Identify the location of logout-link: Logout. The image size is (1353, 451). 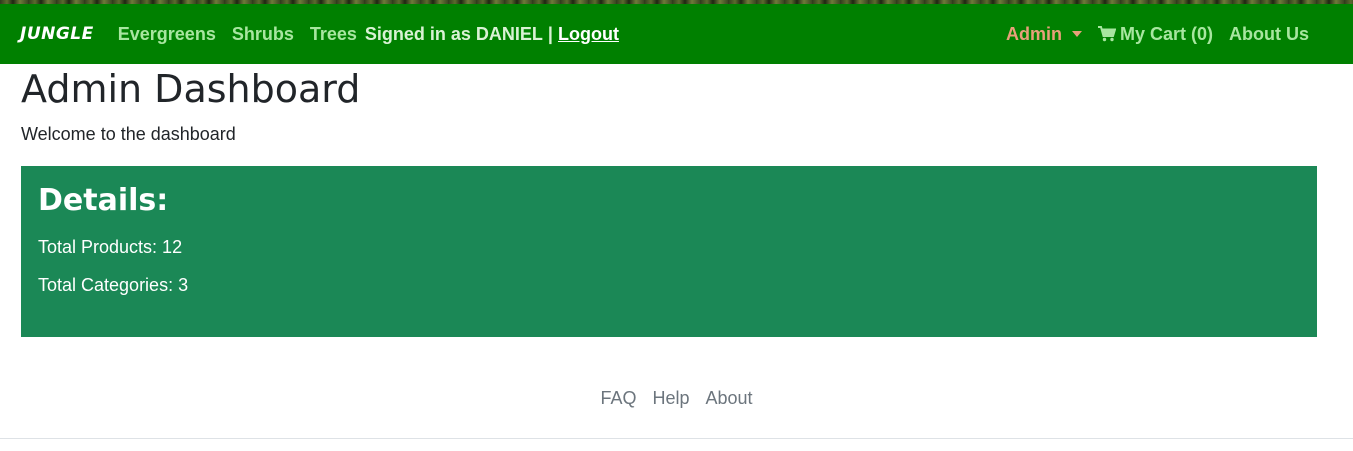
(588, 34).